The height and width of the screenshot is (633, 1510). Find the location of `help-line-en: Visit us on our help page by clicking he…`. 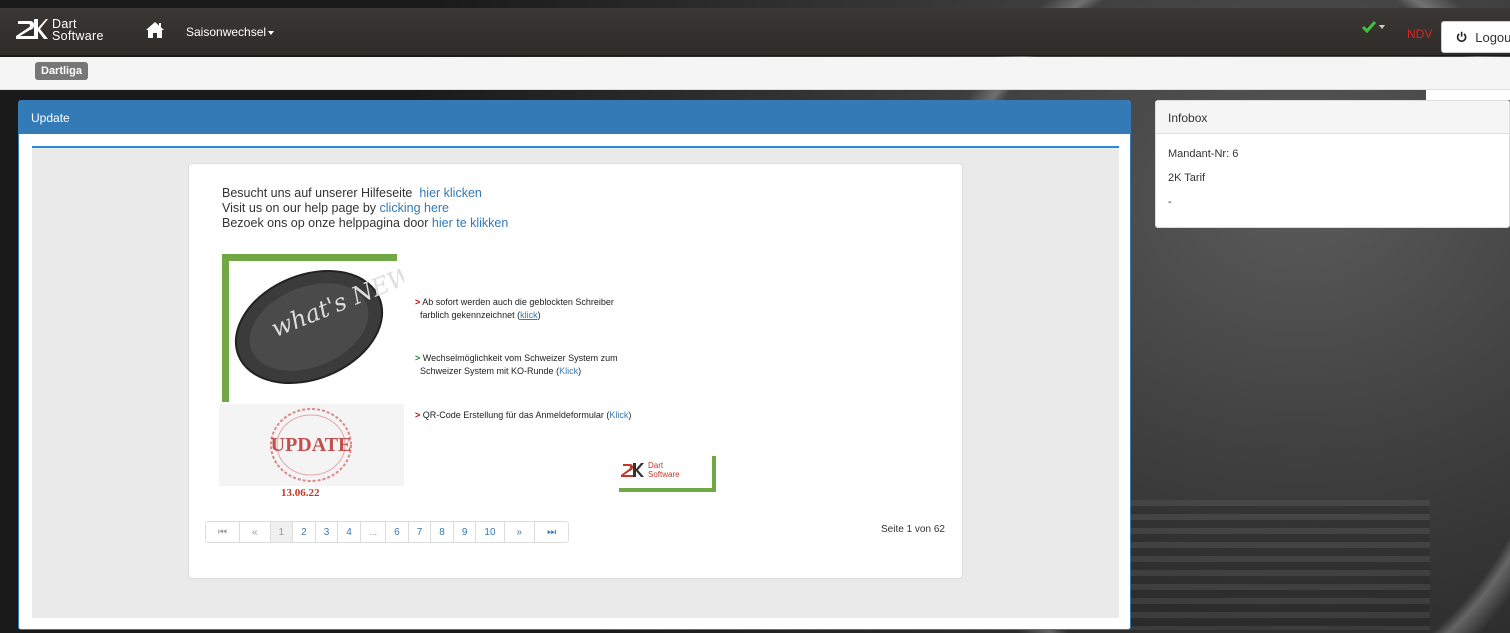

help-line-en: Visit us on our help page by clicking he… is located at coordinates (336, 208).